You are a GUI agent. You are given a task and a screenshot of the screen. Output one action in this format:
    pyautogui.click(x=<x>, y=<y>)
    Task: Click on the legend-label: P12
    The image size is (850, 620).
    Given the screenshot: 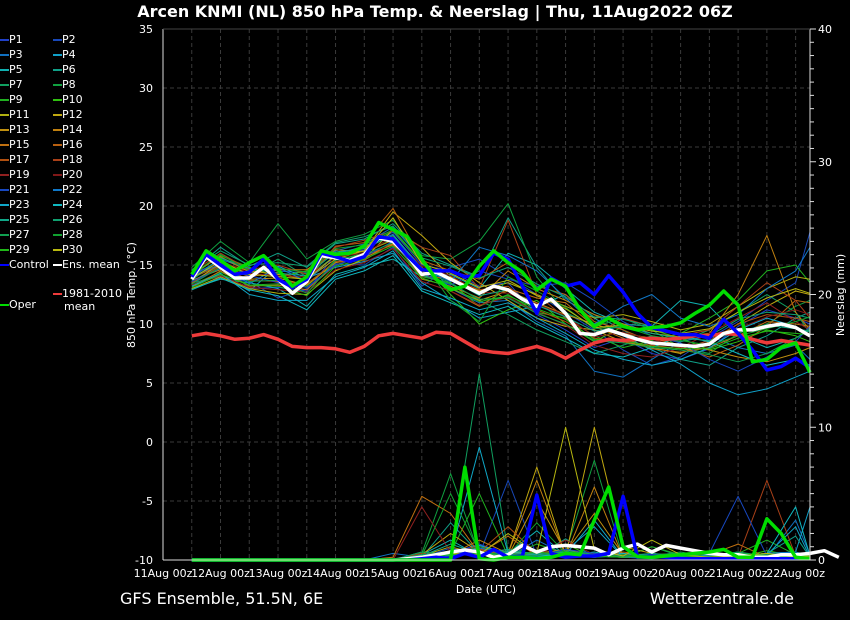 What is the action you would take?
    pyautogui.click(x=72, y=114)
    